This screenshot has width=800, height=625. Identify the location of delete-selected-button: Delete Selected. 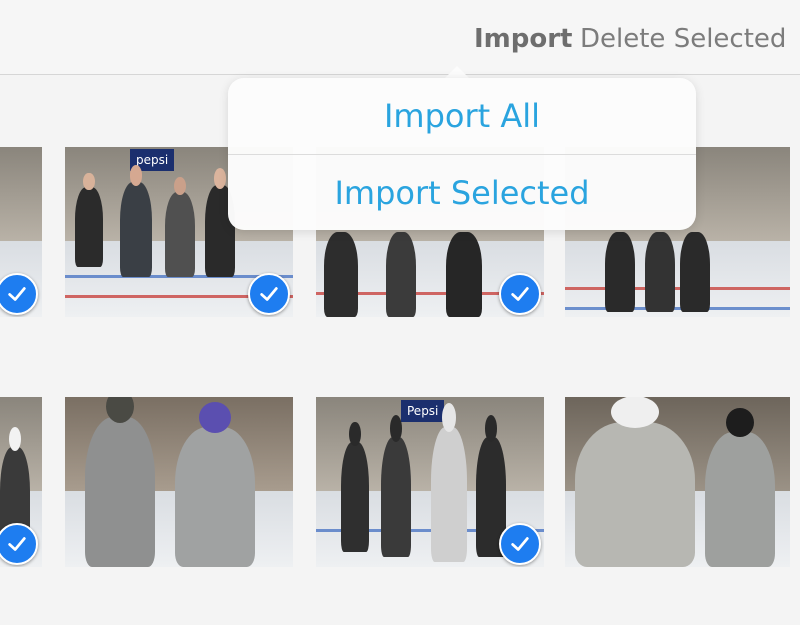
(683, 39).